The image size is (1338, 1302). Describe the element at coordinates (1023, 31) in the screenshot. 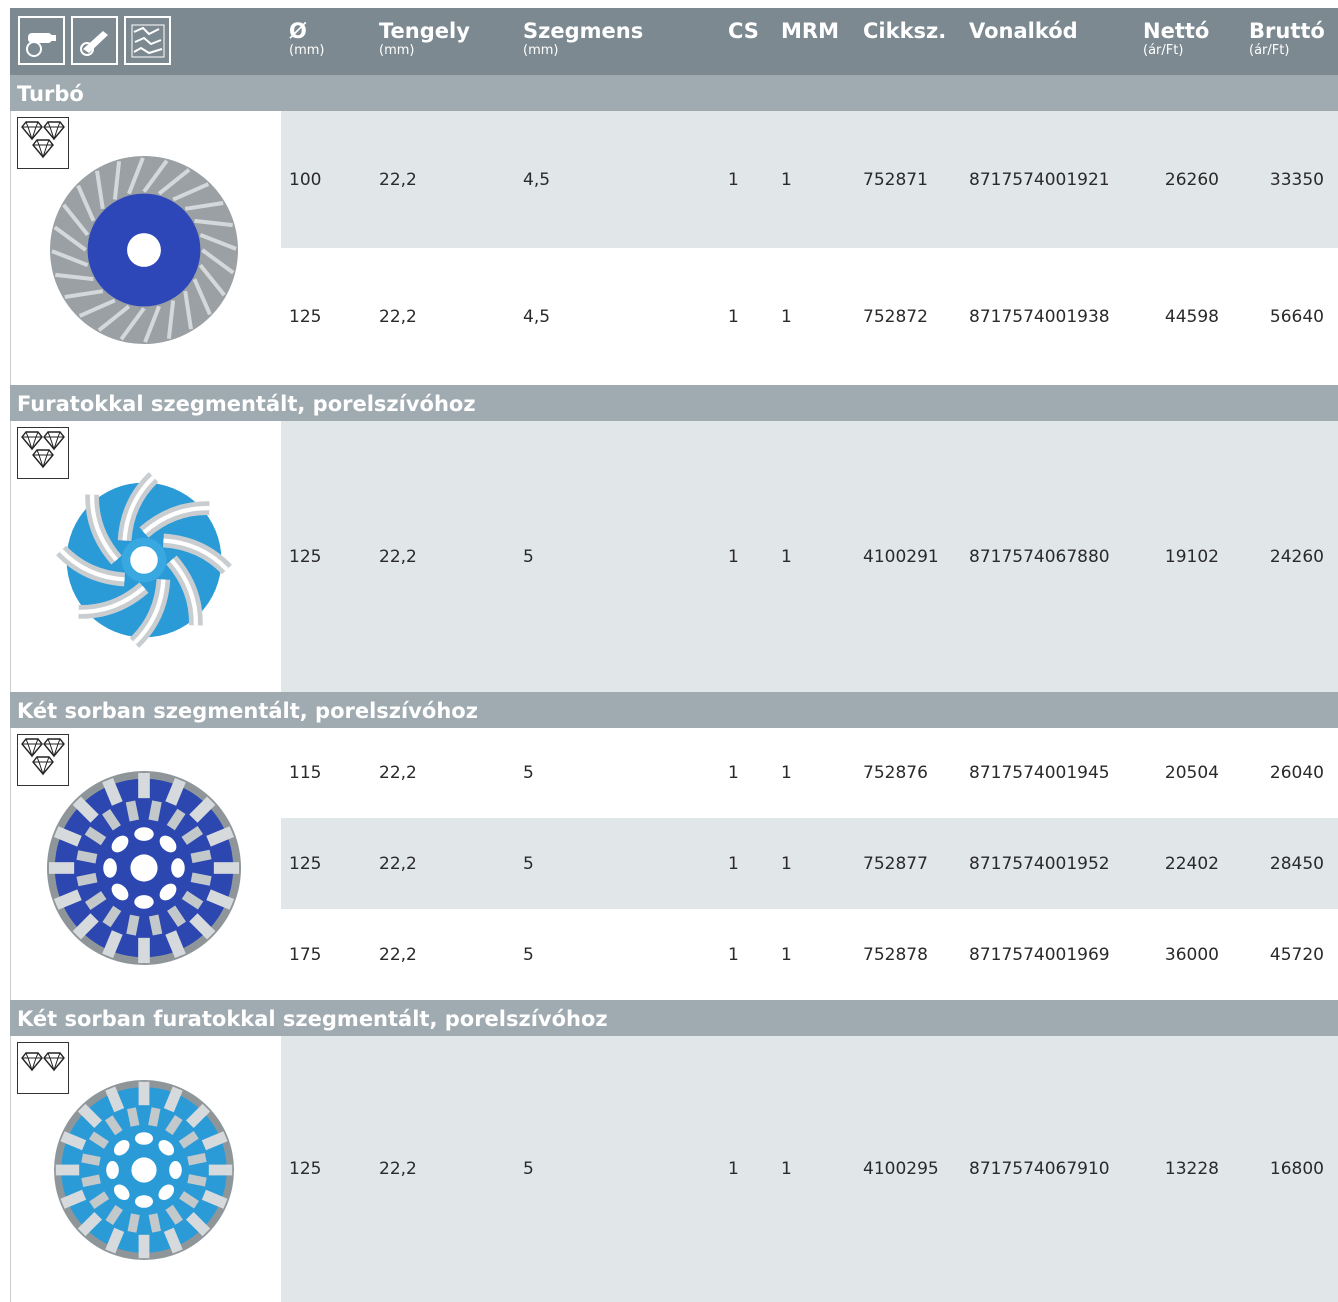

I see `column-header: Vonalkód` at that location.